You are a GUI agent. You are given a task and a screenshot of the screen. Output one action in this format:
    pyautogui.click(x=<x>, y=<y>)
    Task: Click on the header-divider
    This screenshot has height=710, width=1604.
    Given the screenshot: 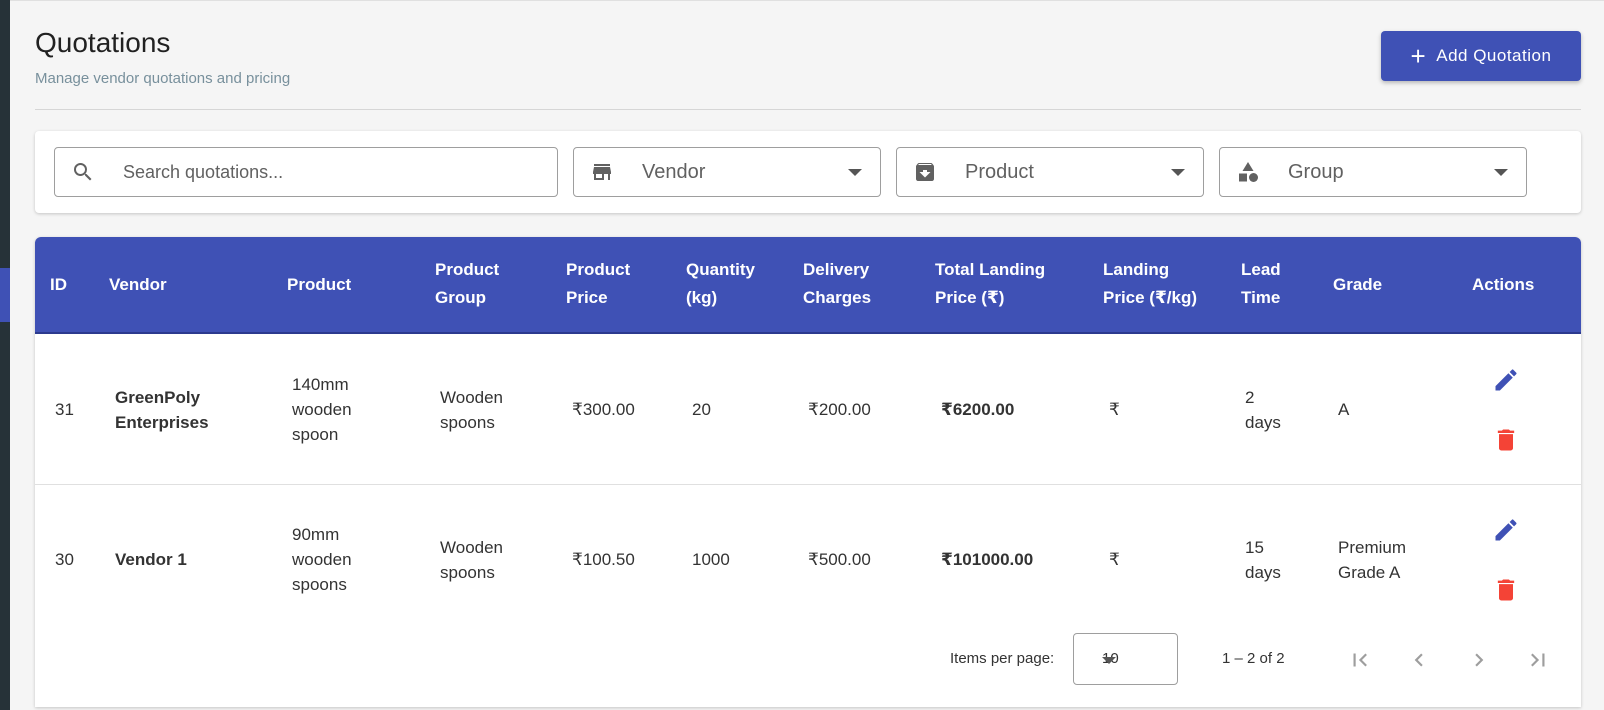 What is the action you would take?
    pyautogui.click(x=808, y=109)
    